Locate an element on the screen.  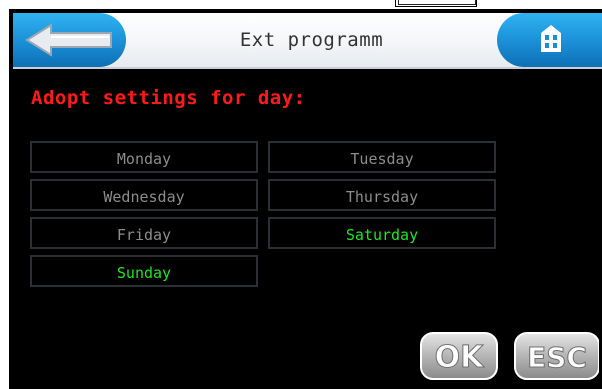
top-frame is located at coordinates (436, 3).